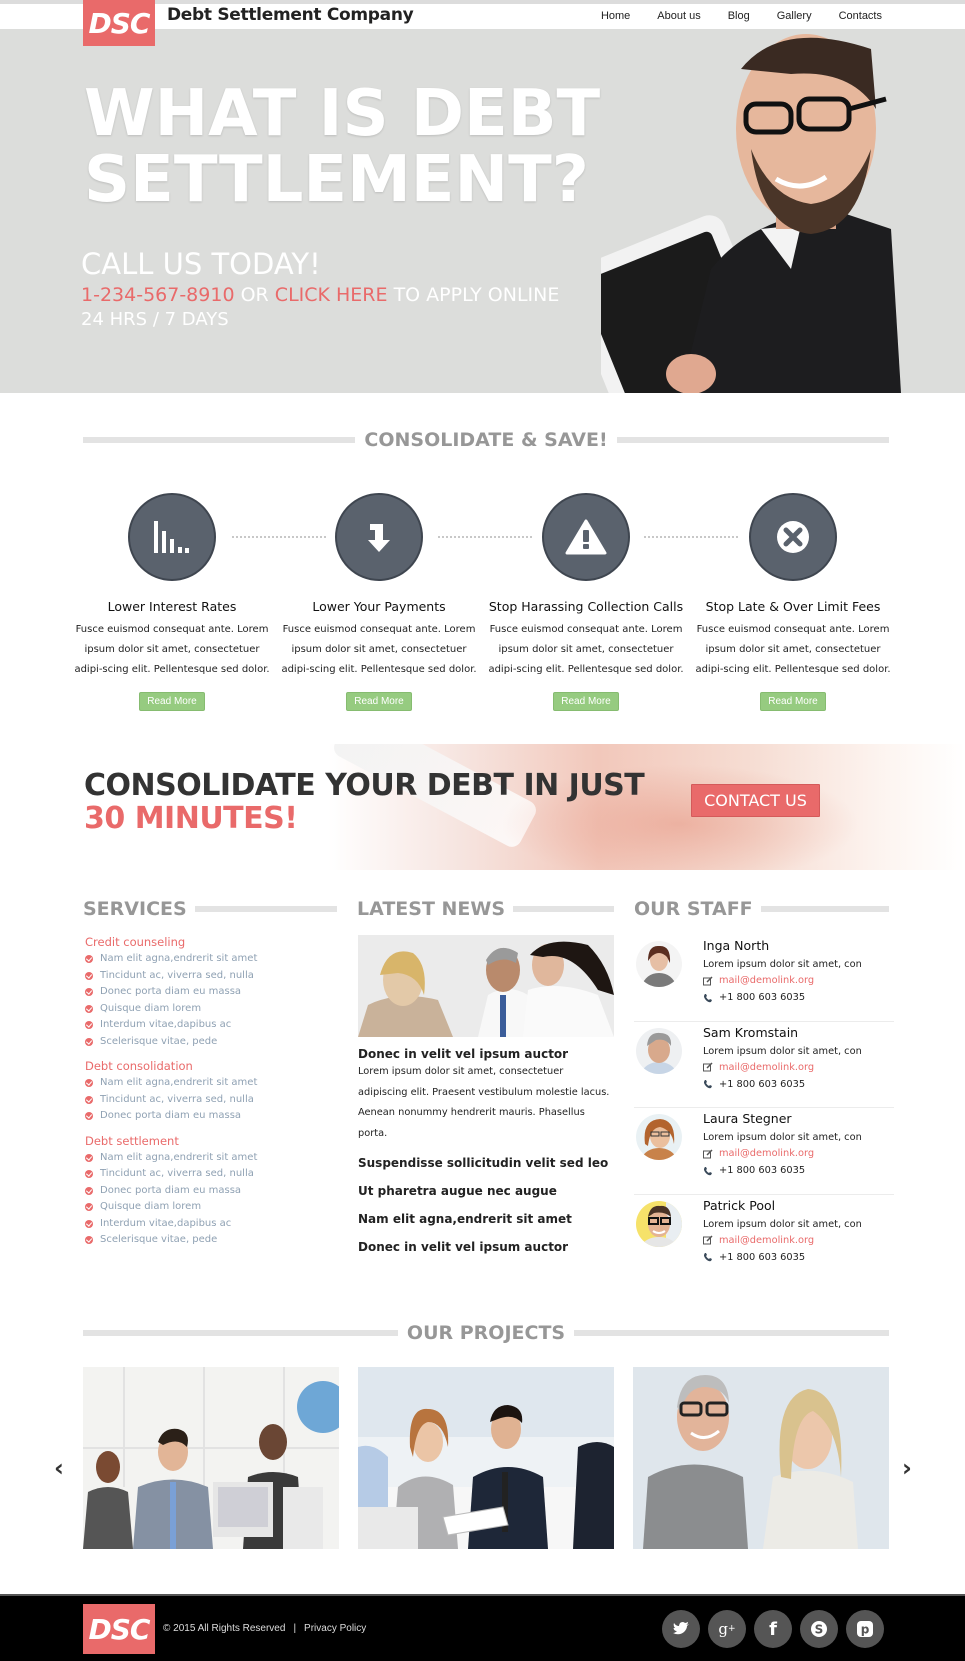 The height and width of the screenshot is (1661, 965). Describe the element at coordinates (793, 606) in the screenshot. I see `feature-title: Stop Late & Over Limit Fees` at that location.